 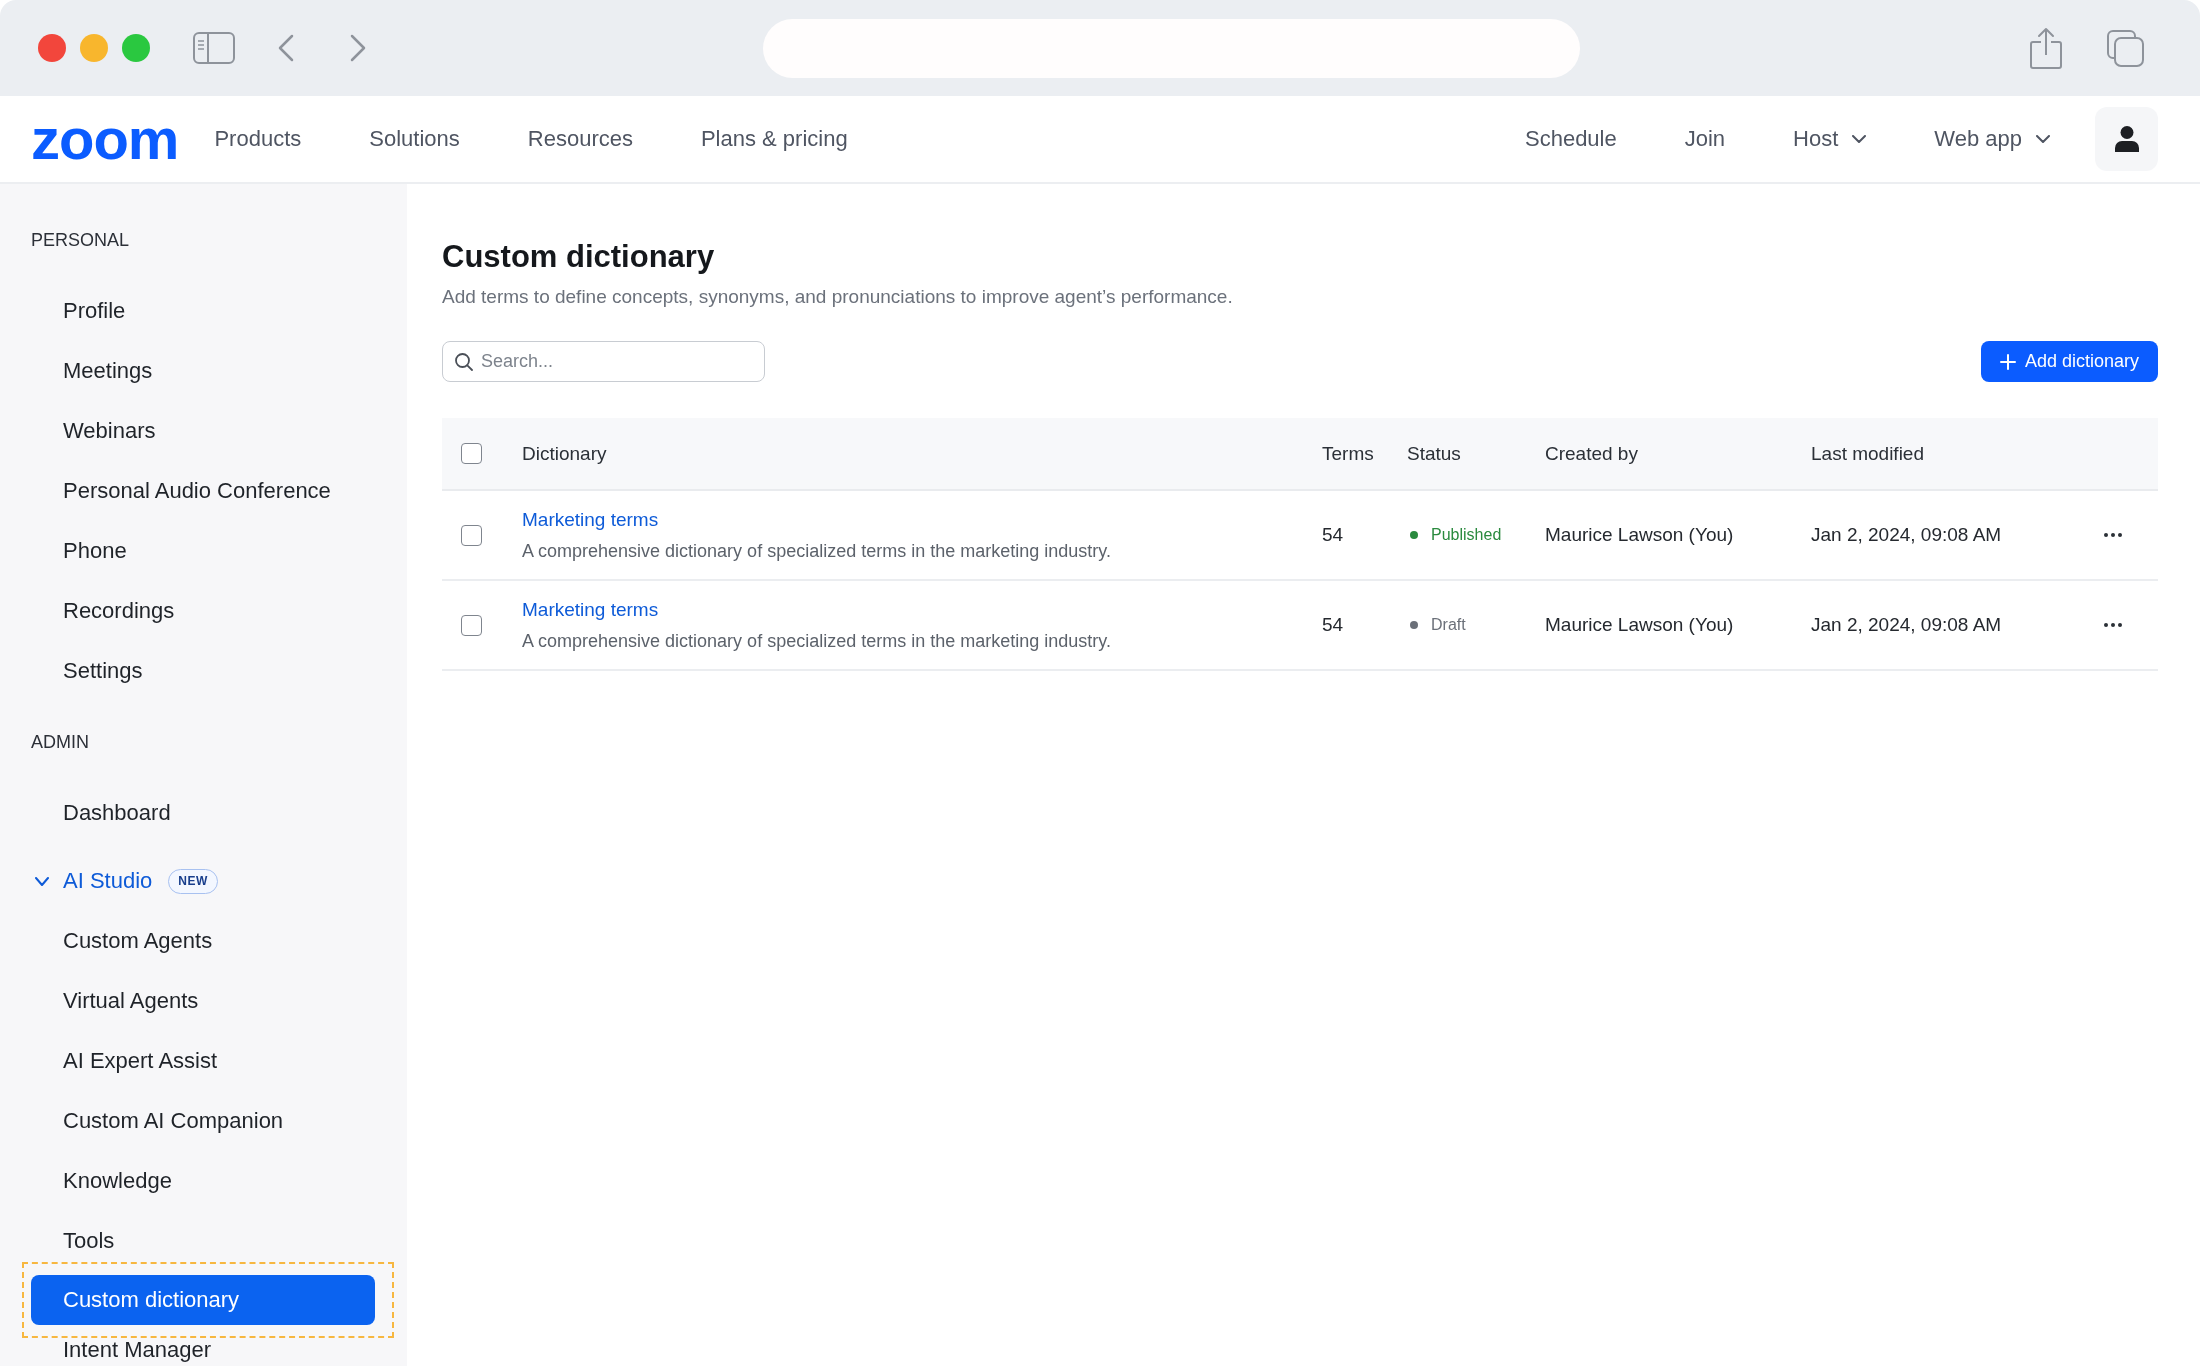 I want to click on sidebar-item: Custom AI Companion, so click(x=173, y=1121).